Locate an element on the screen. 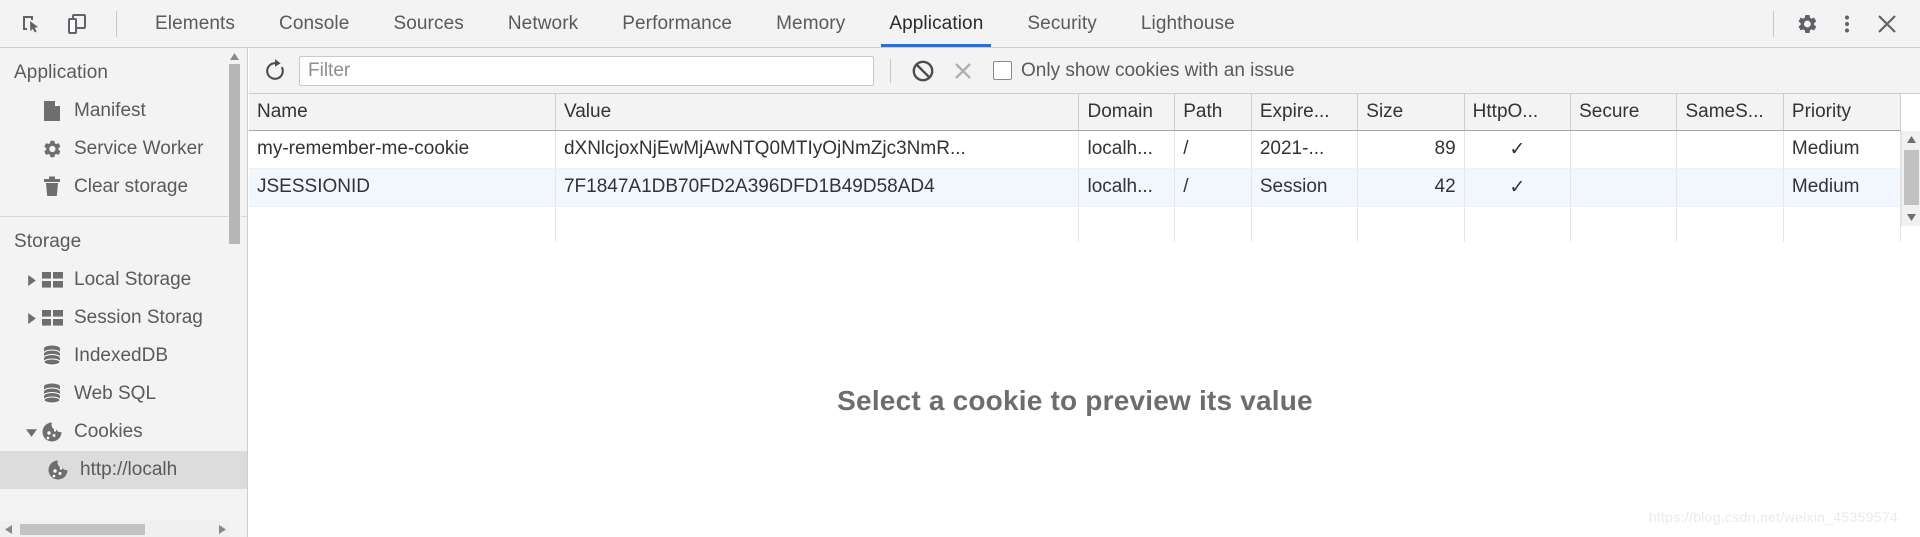 This screenshot has height=537, width=1920. cell-secure is located at coordinates (1624, 187).